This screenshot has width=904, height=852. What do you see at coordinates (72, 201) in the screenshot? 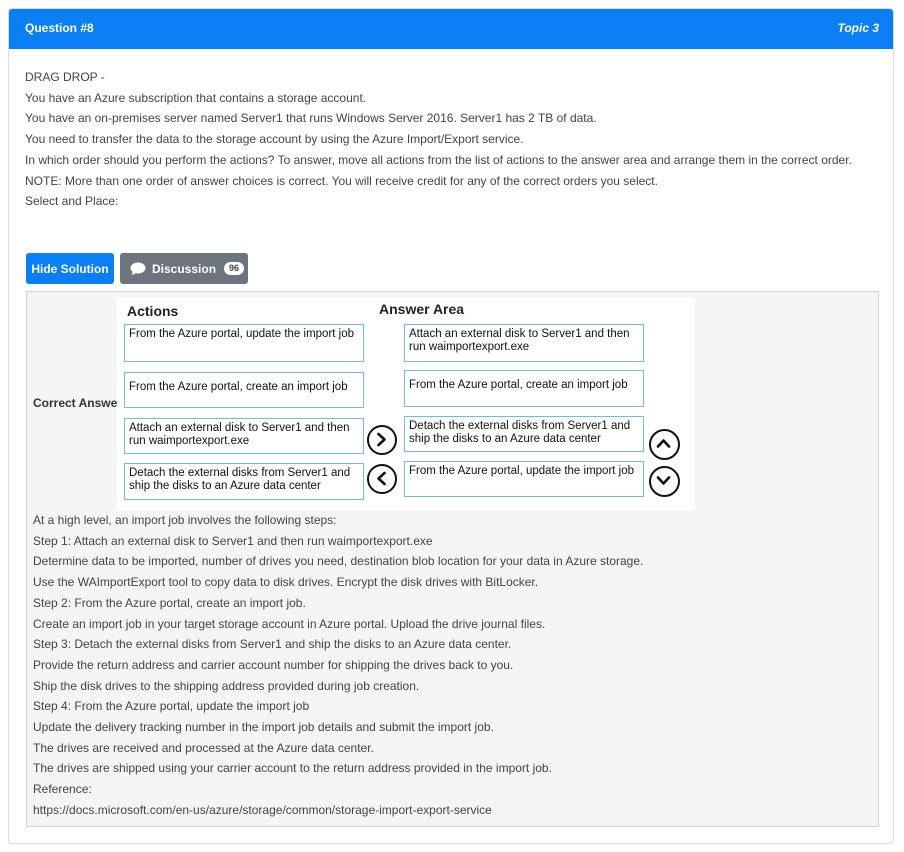
I see `question-line: Select and Place:` at bounding box center [72, 201].